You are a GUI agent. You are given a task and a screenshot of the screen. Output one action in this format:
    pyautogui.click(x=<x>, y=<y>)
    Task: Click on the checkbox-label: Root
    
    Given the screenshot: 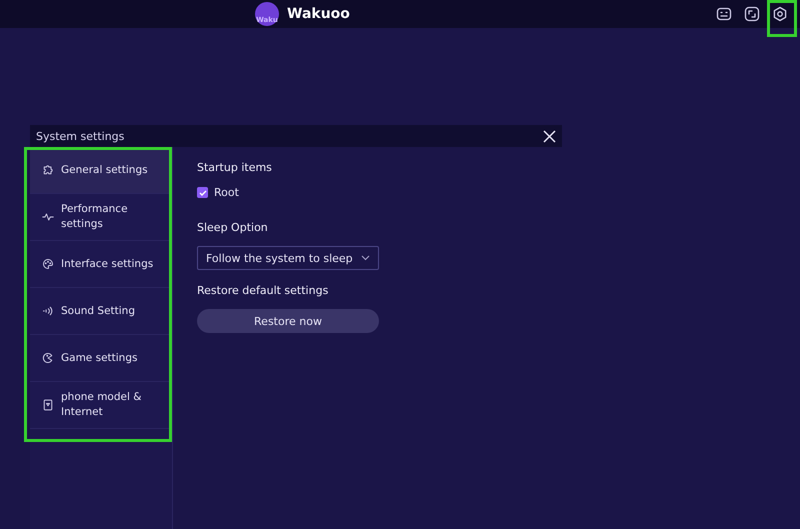 What is the action you would take?
    pyautogui.click(x=226, y=192)
    